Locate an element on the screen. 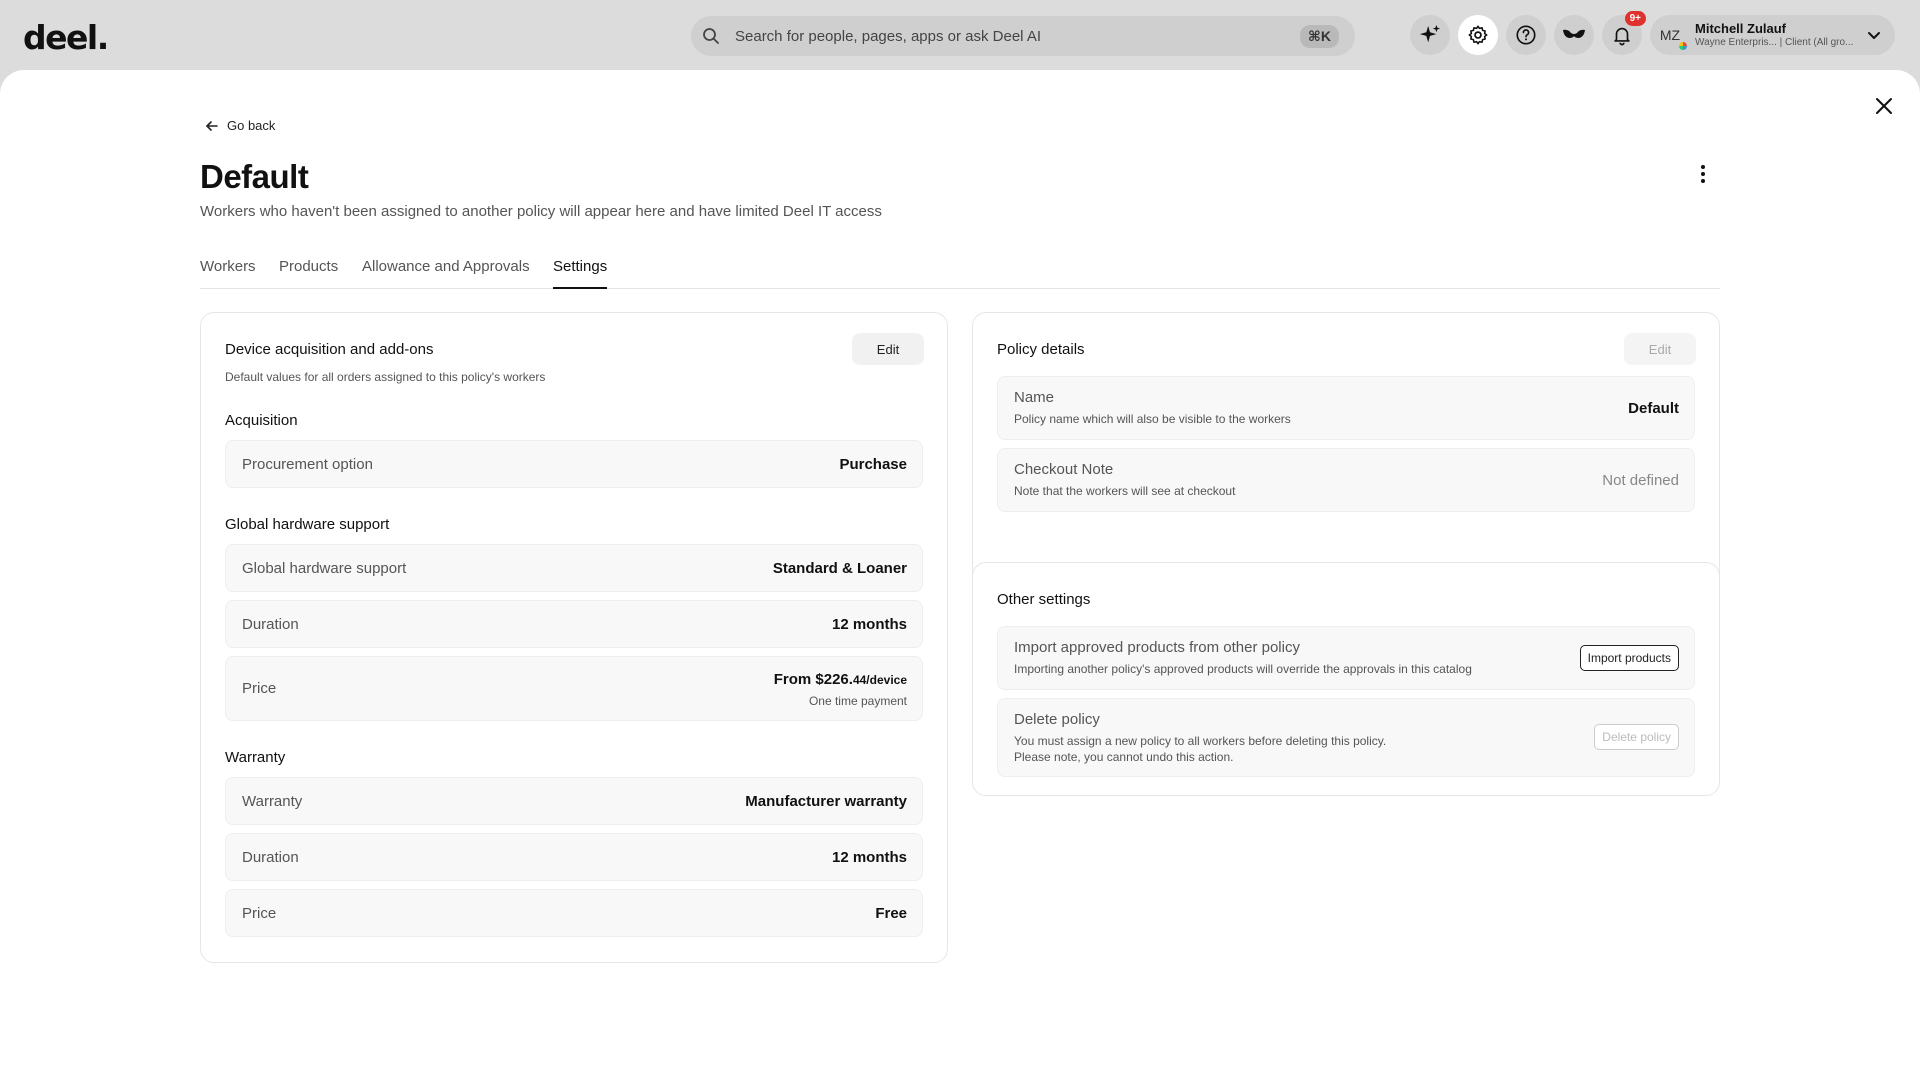  hardware-price-value: From $226.44/device is located at coordinates (840, 679).